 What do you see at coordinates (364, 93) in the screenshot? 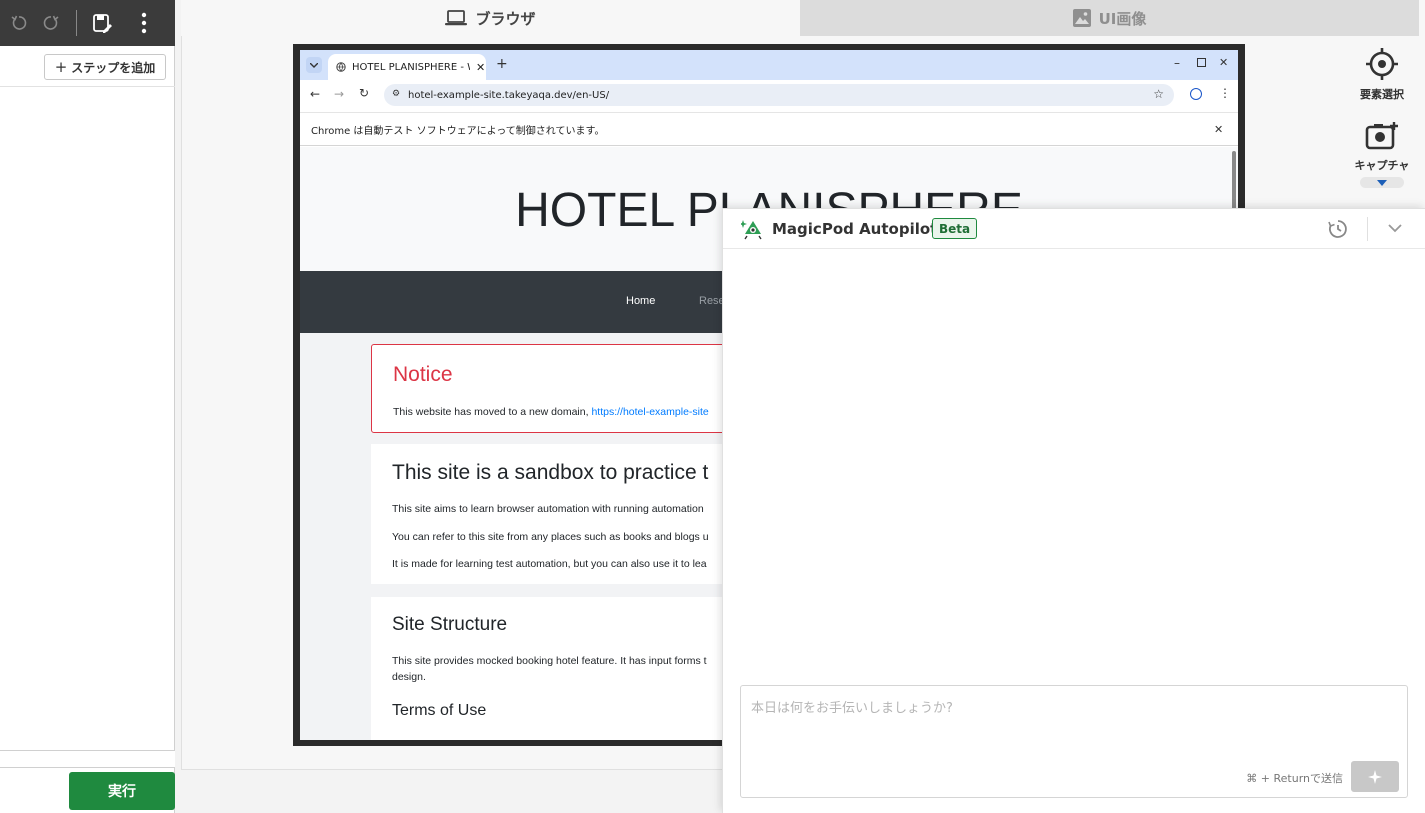
I see `reload-icon: ↻` at bounding box center [364, 93].